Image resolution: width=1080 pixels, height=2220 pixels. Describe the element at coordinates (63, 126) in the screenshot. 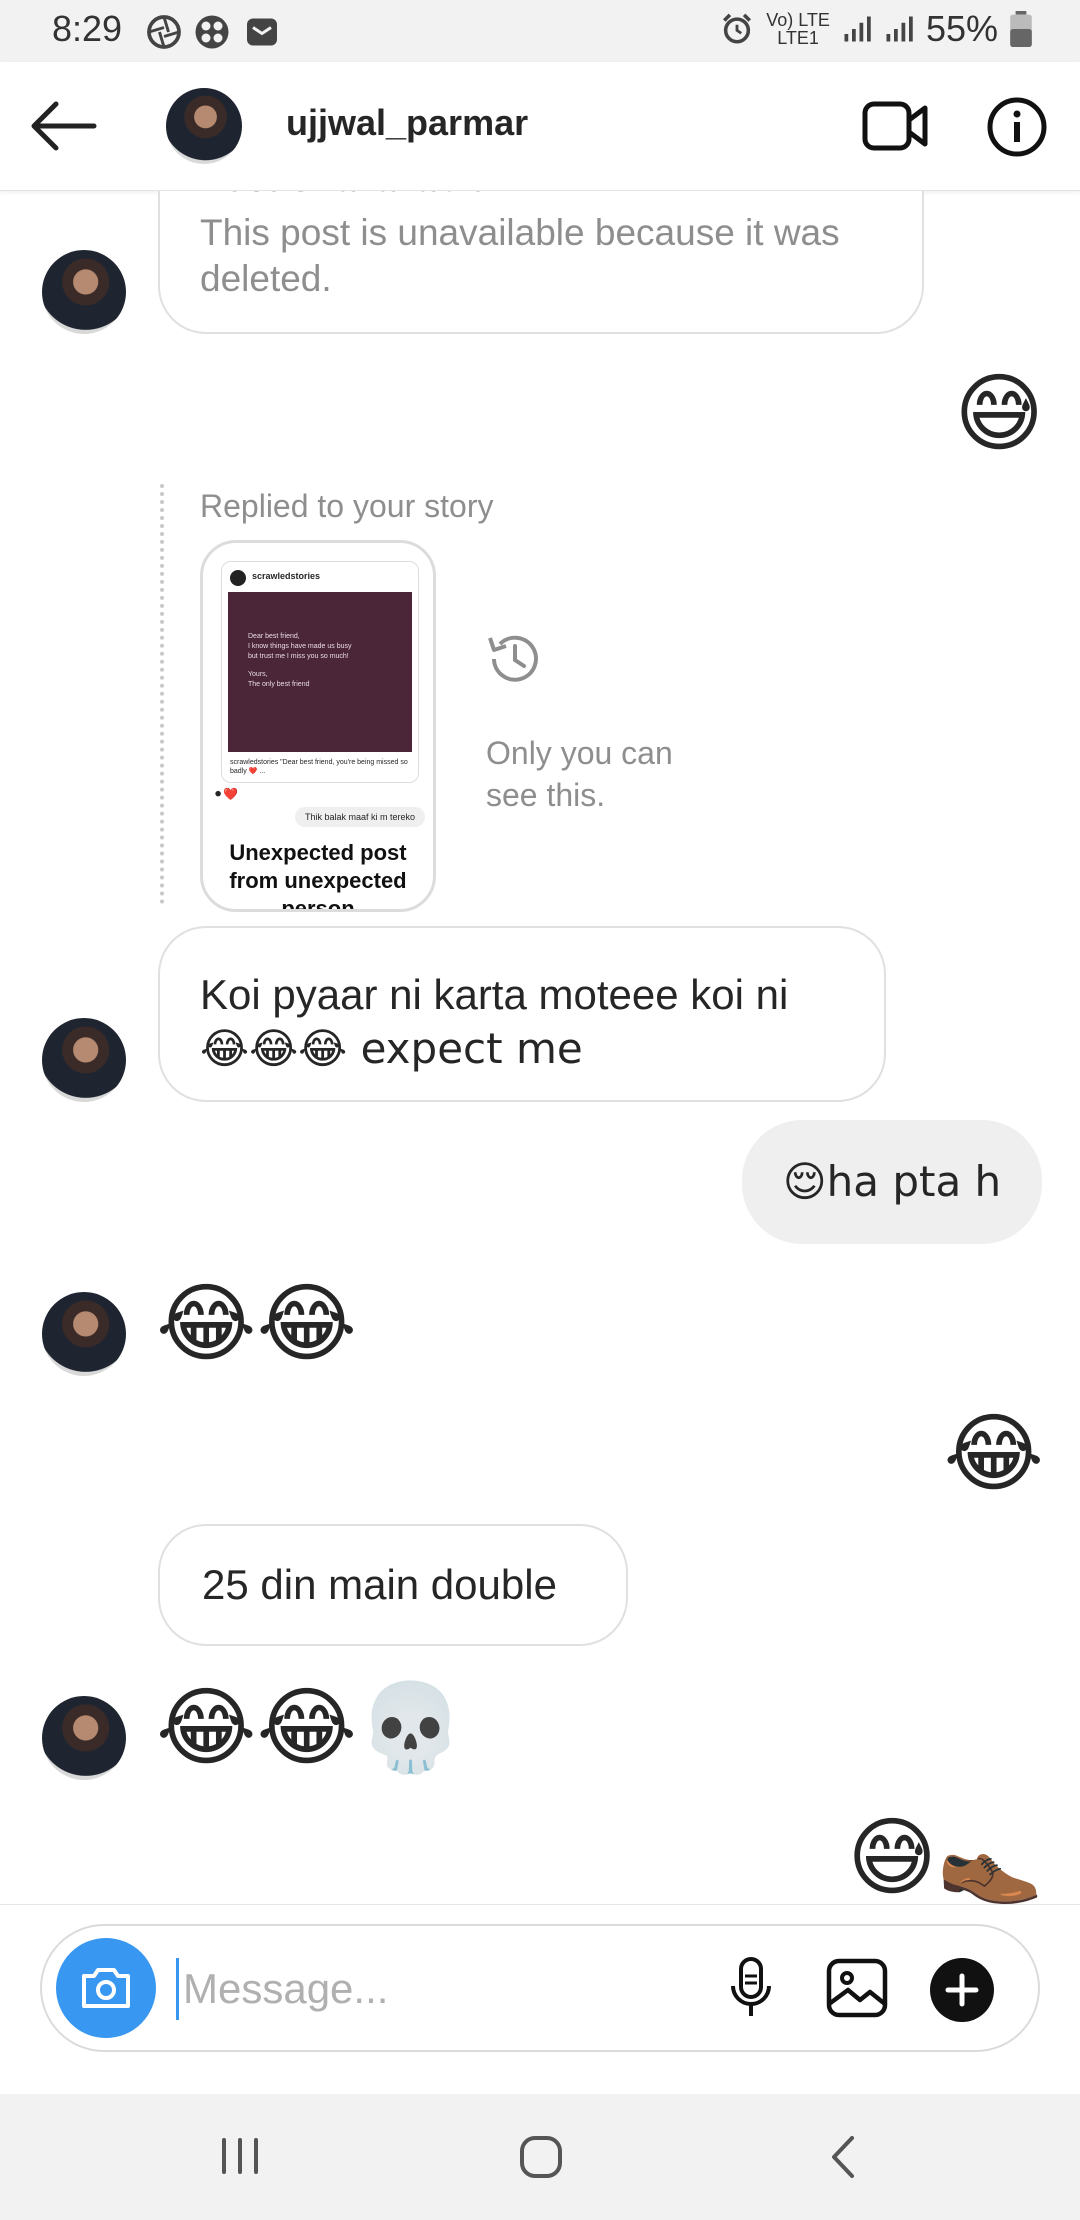

I see `back-arrow-icon` at that location.